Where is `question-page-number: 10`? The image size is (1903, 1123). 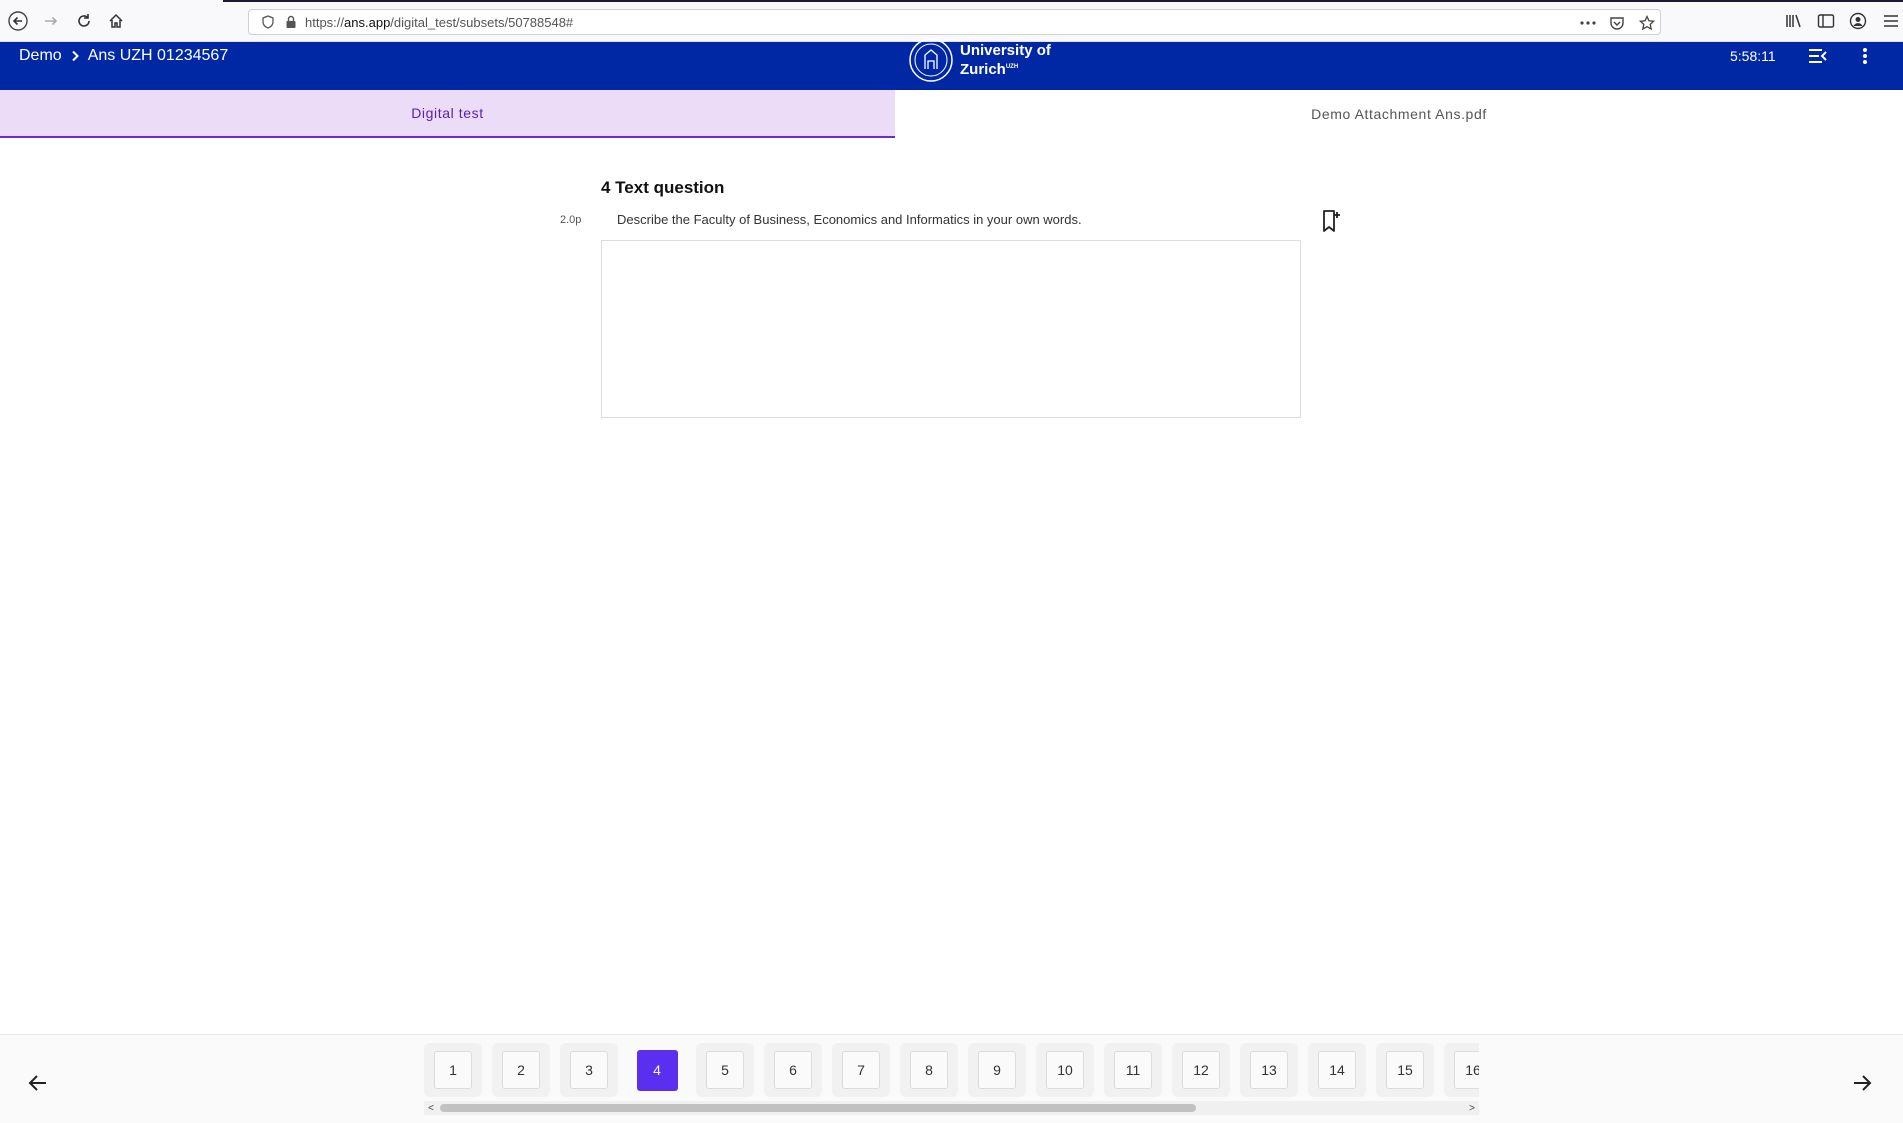
question-page-number: 10 is located at coordinates (1065, 1070).